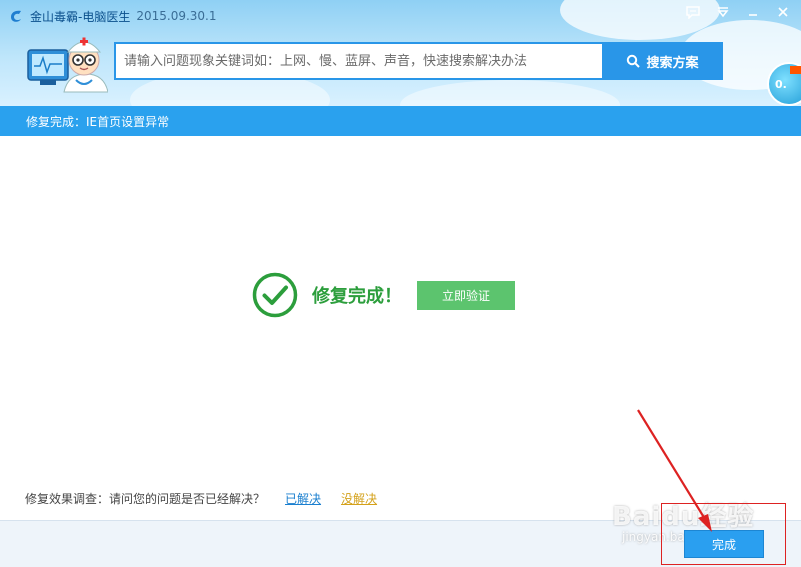 Image resolution: width=801 pixels, height=567 pixels. What do you see at coordinates (145, 498) in the screenshot?
I see `survey-question: 修复效果调查：请问您的问题是否已经解决？` at bounding box center [145, 498].